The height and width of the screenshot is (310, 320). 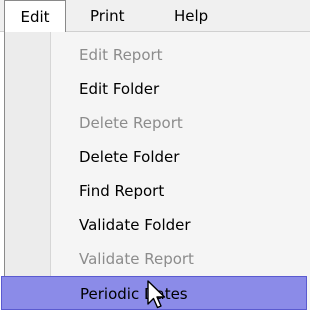 What do you see at coordinates (158, 191) in the screenshot?
I see `menu-item-find-report: Find Report` at bounding box center [158, 191].